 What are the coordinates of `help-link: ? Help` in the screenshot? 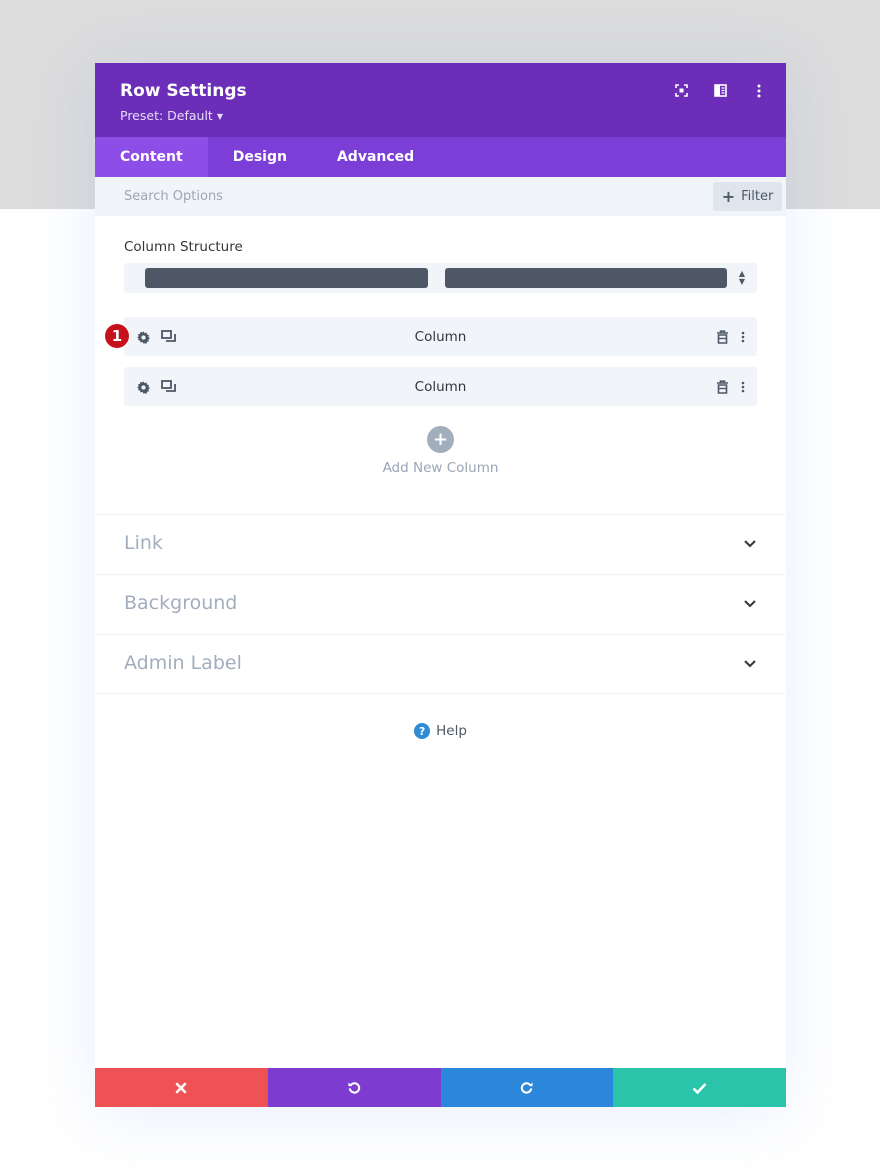 It's located at (440, 731).